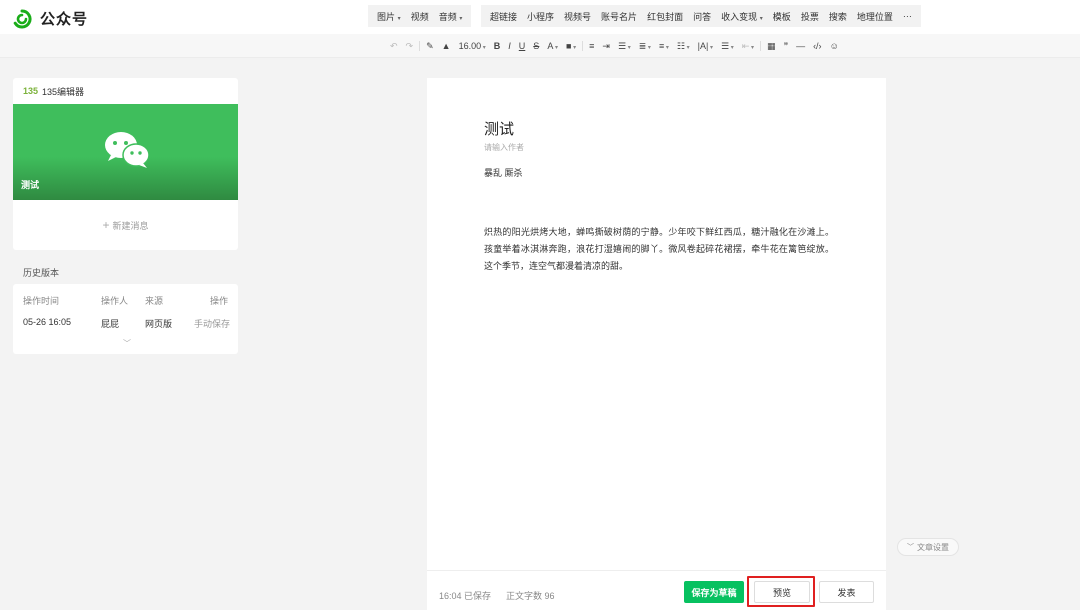 Image resolution: width=1080 pixels, height=610 pixels. Describe the element at coordinates (552, 46) in the screenshot. I see `font-color-icon: A ▾` at that location.